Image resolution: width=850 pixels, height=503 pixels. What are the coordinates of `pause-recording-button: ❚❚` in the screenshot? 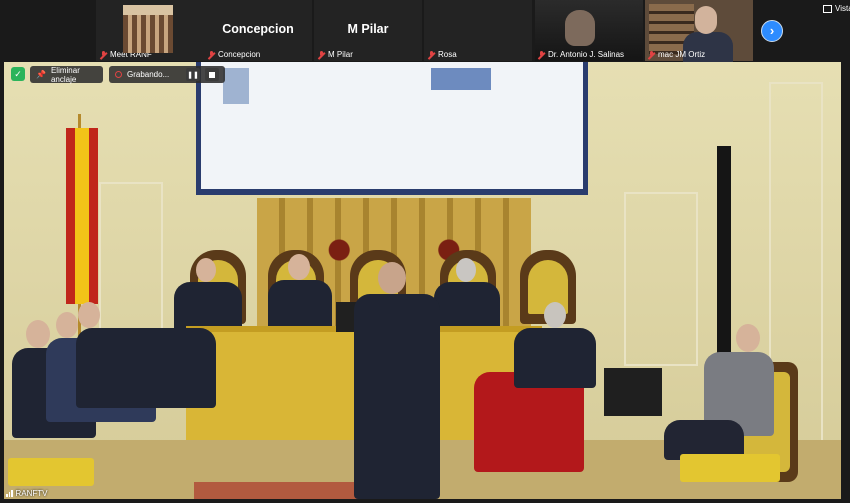 It's located at (193, 74).